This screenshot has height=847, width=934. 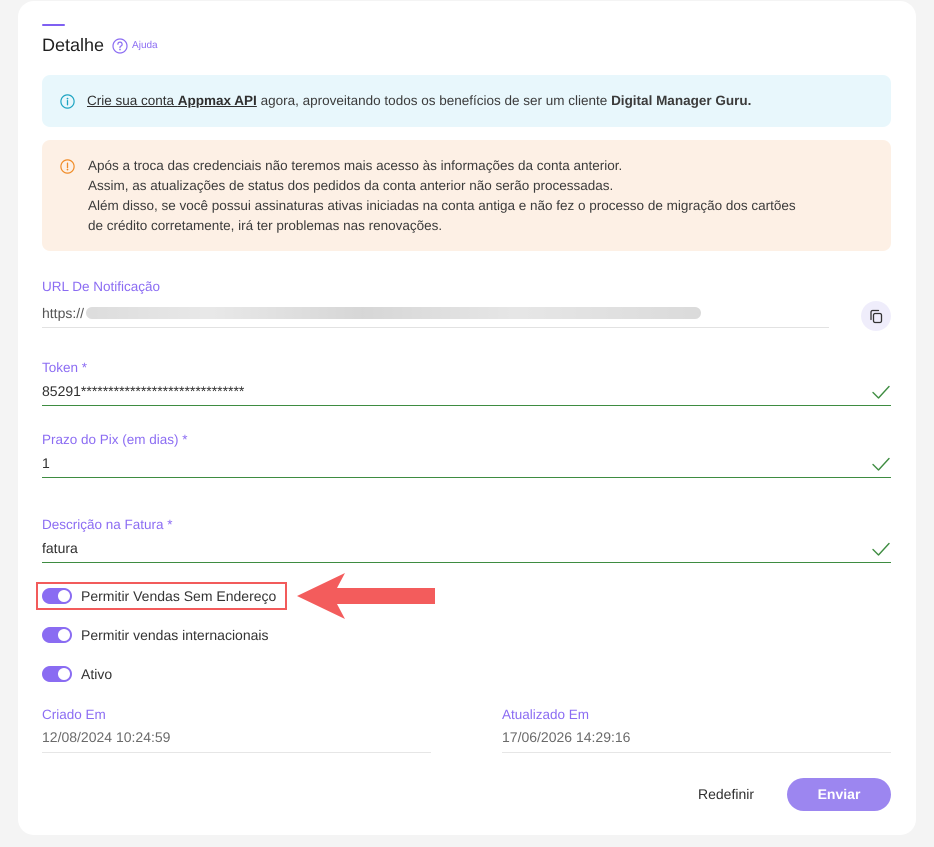 What do you see at coordinates (435, 315) in the screenshot?
I see `url-field: https://` at bounding box center [435, 315].